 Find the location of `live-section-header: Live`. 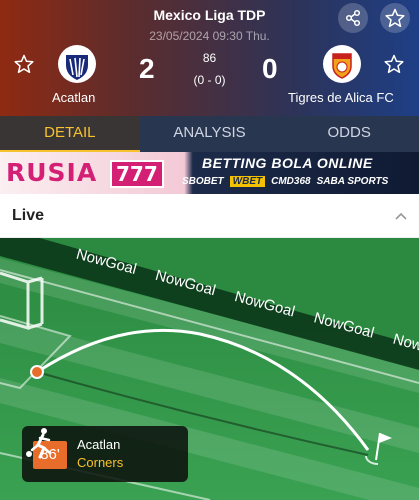

live-section-header: Live is located at coordinates (209, 216).